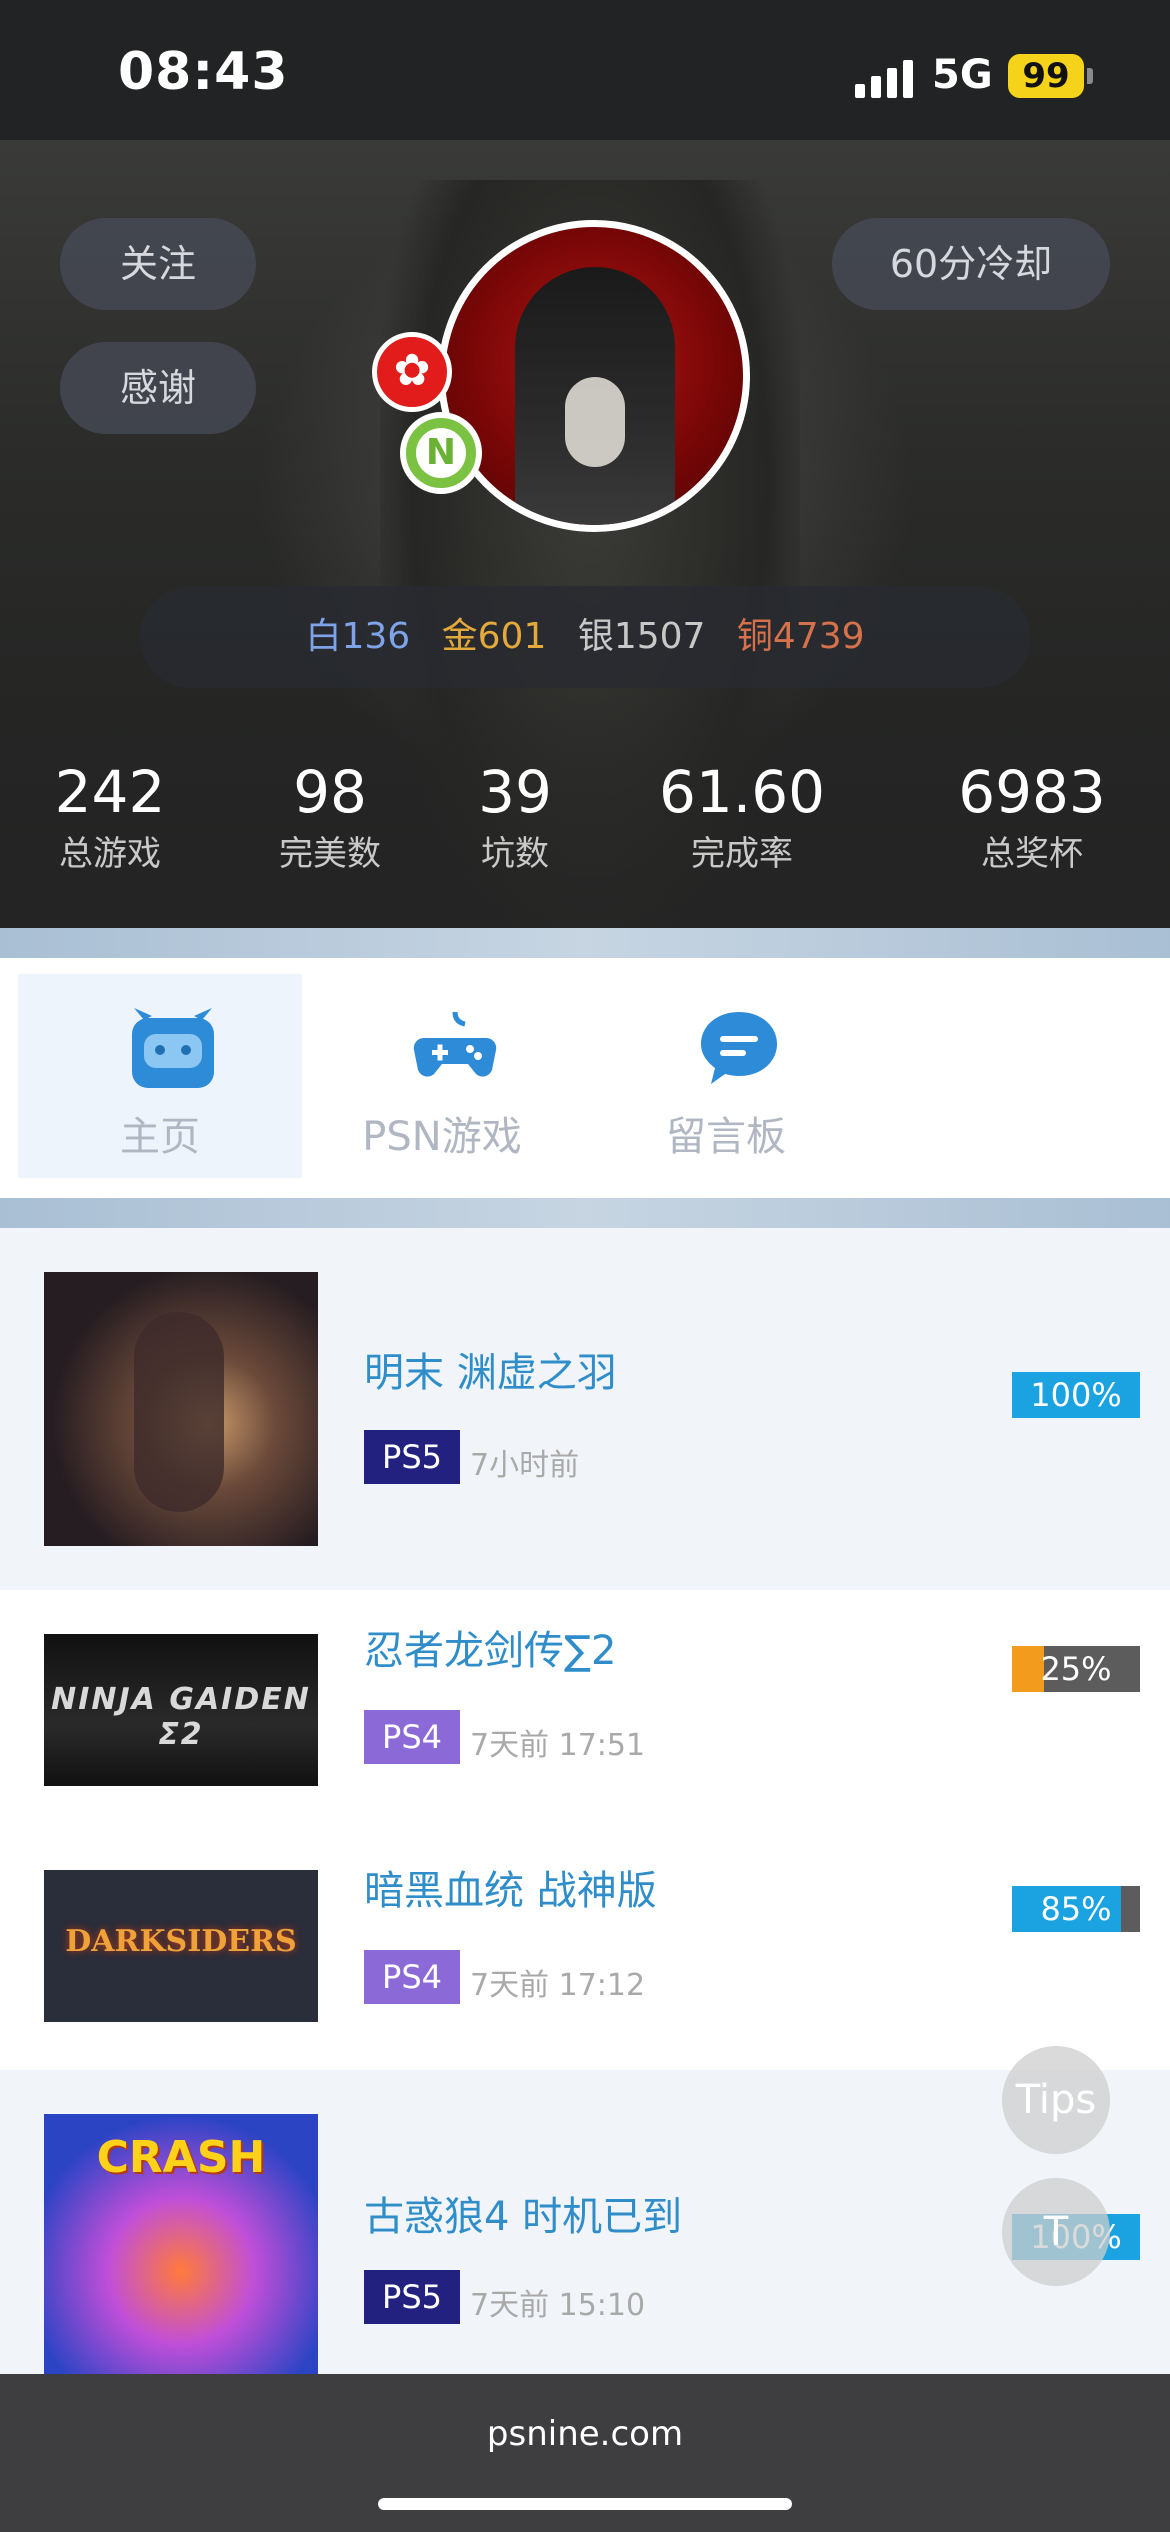 The height and width of the screenshot is (2532, 1170). I want to click on avatar, so click(594, 376).